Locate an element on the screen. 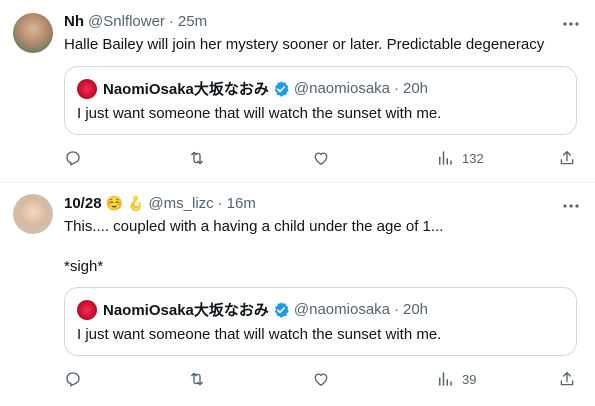 The image size is (595, 406). tweet-header: Nh @Snlflower · 25m is located at coordinates (135, 21).